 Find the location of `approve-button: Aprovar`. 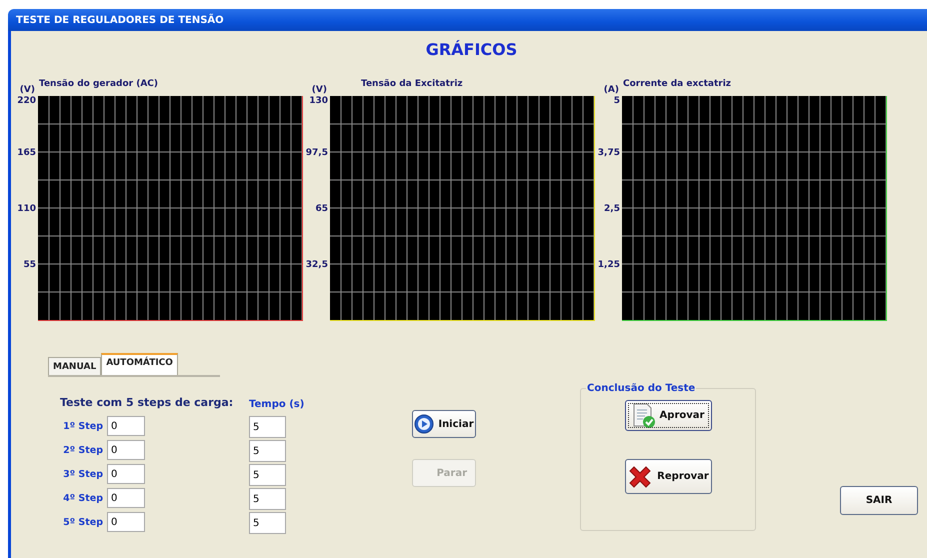

approve-button: Aprovar is located at coordinates (668, 415).